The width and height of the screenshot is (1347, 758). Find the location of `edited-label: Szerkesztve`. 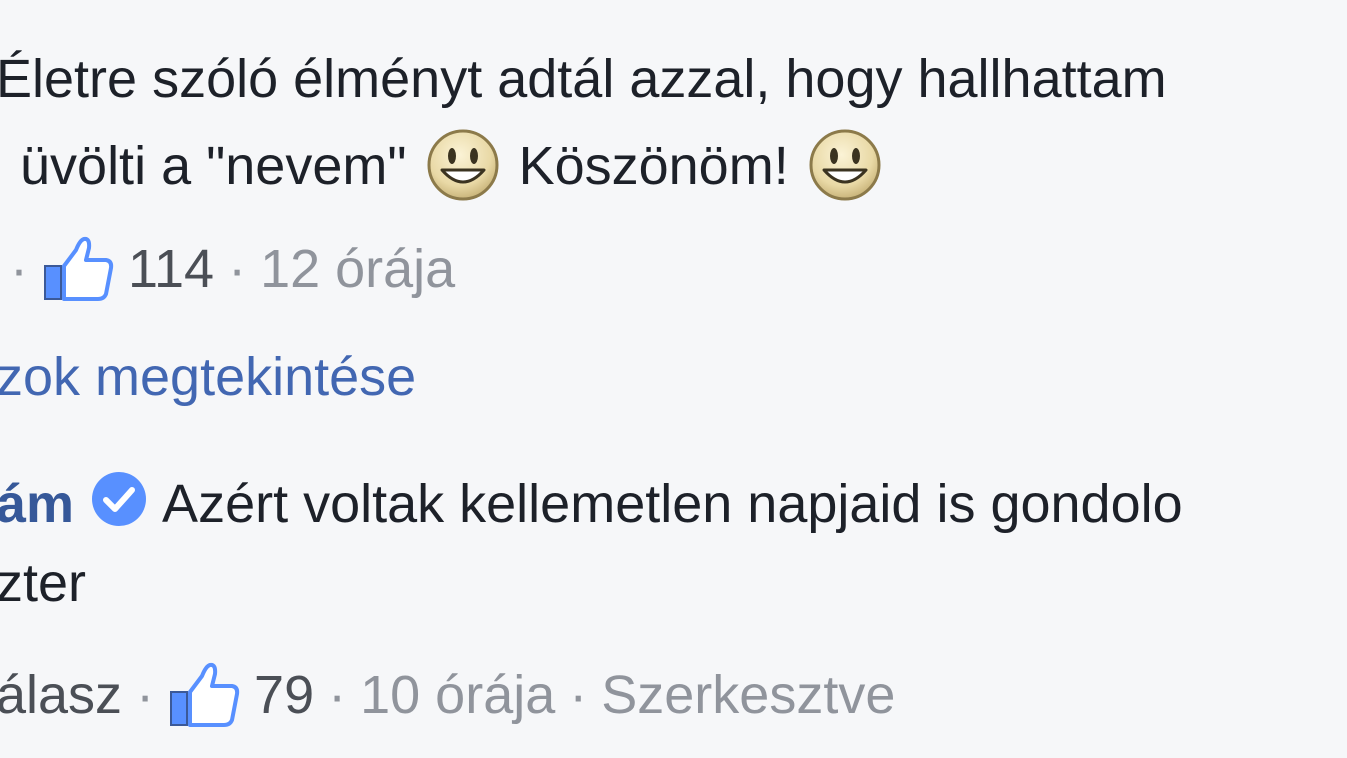

edited-label: Szerkesztve is located at coordinates (748, 695).